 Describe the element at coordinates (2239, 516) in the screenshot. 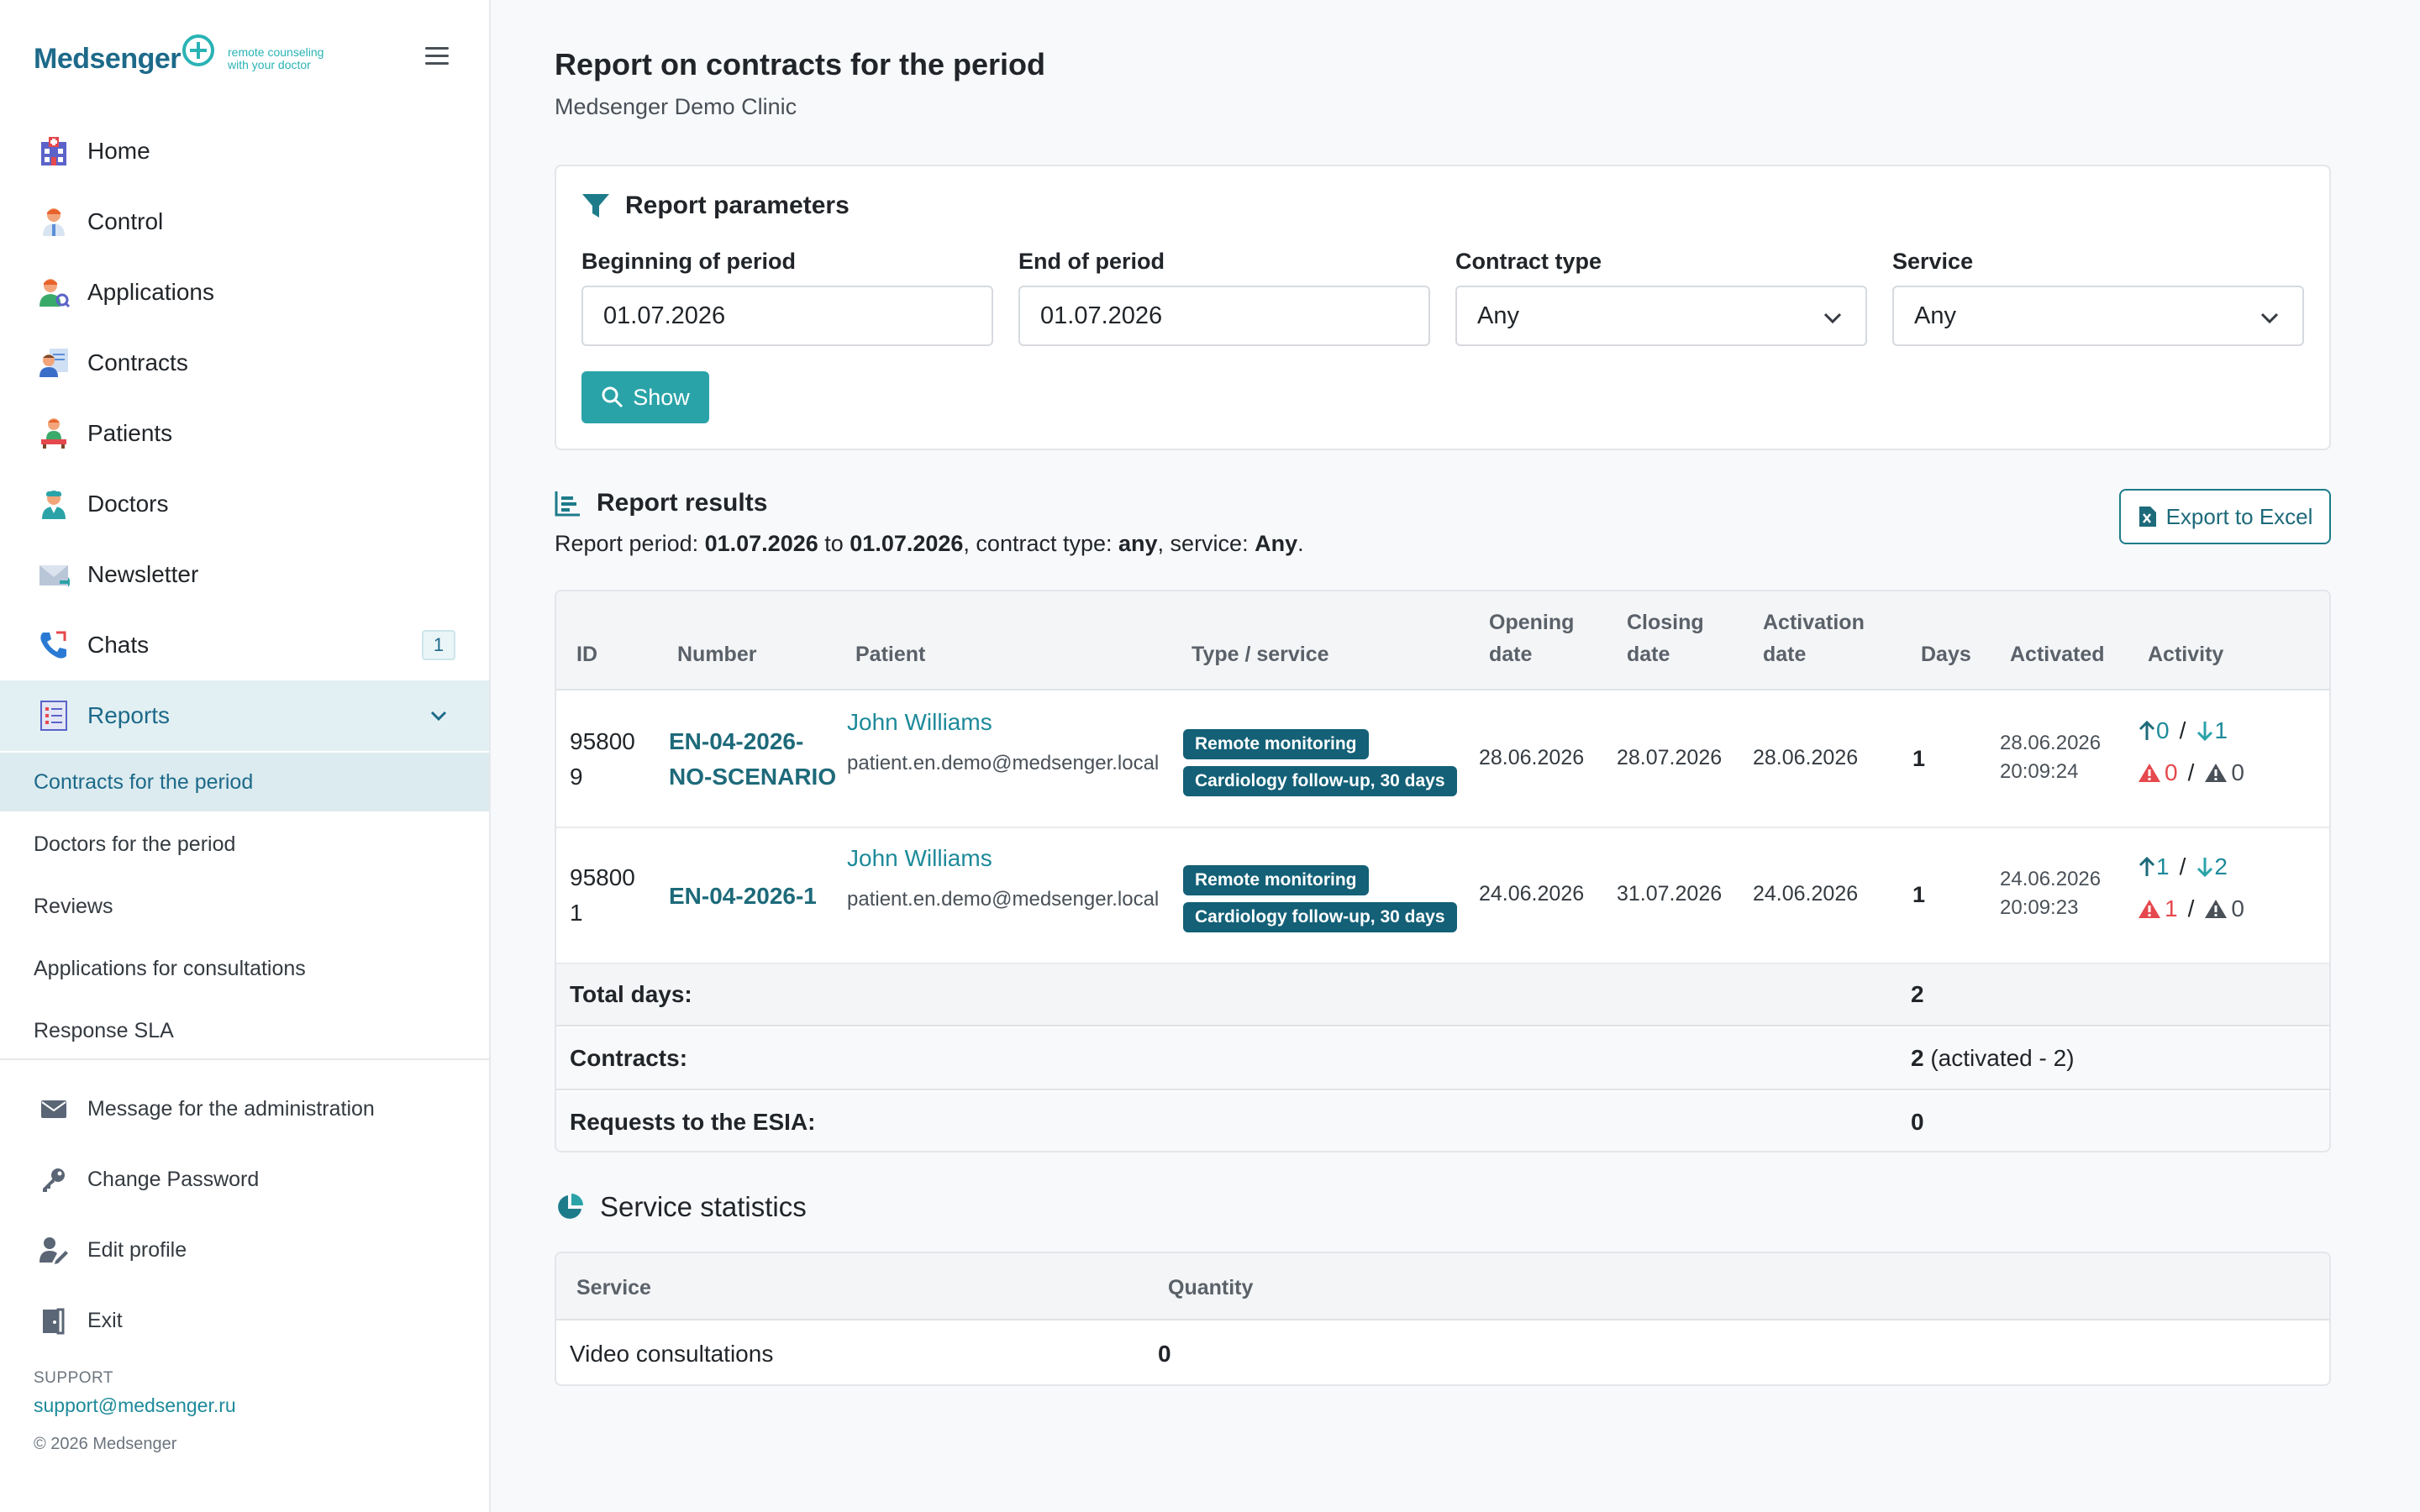

I see `export-excel-label: Export to Excel` at that location.